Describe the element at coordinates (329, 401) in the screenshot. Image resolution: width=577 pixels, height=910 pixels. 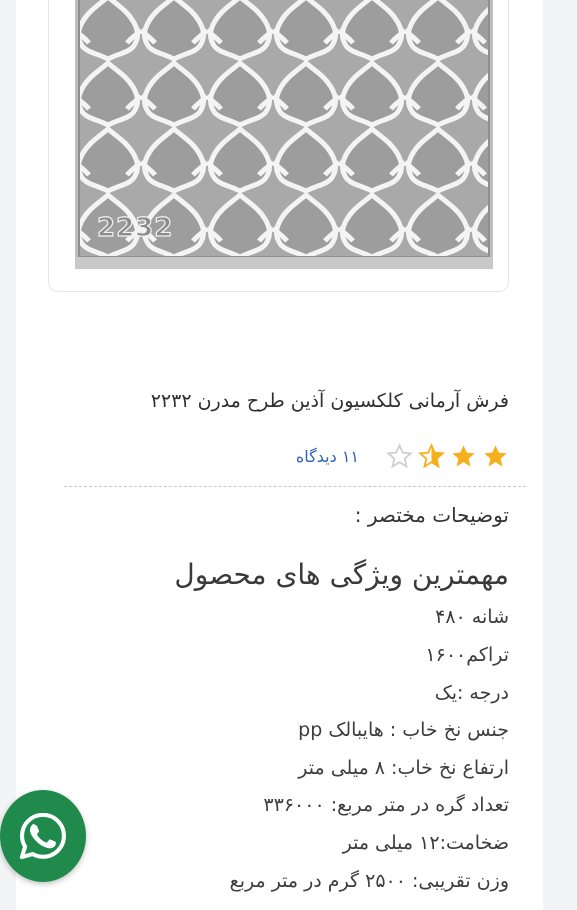
I see `product-title: فرش آرمانی کلکسیون آذین طرح مدرن ۲۲۳۲` at that location.